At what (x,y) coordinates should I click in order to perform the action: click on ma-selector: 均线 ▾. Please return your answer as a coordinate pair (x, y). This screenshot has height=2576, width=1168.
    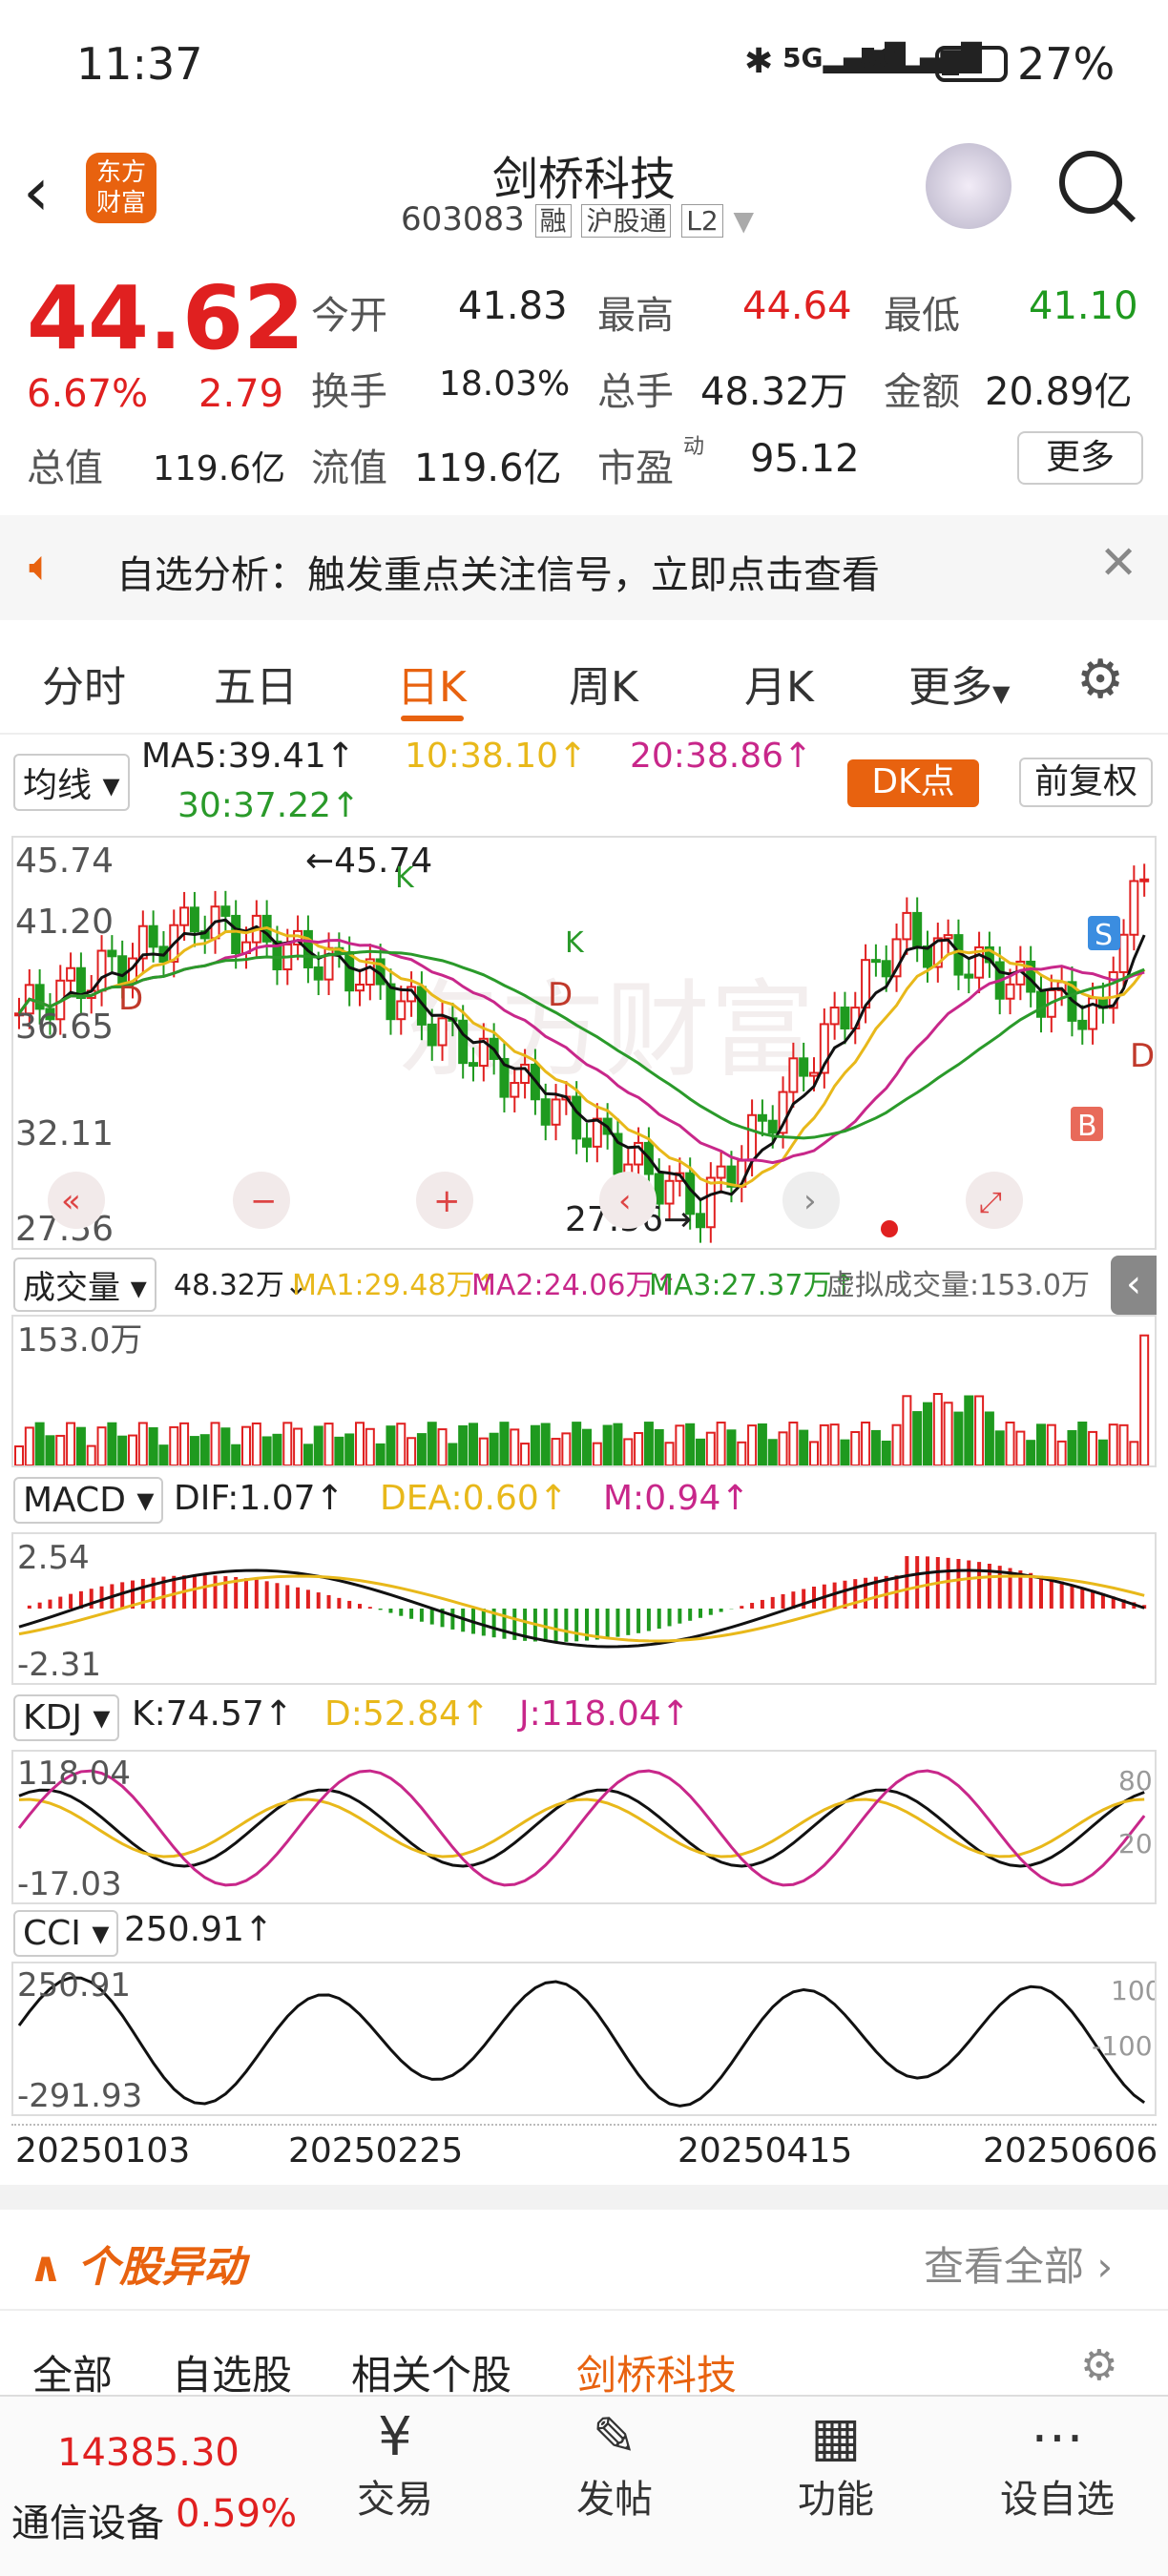
    Looking at the image, I should click on (71, 782).